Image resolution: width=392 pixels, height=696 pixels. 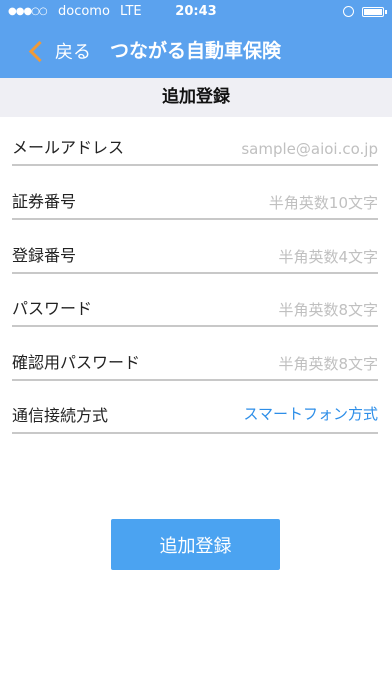 I want to click on policy-number-field, so click(x=278, y=203).